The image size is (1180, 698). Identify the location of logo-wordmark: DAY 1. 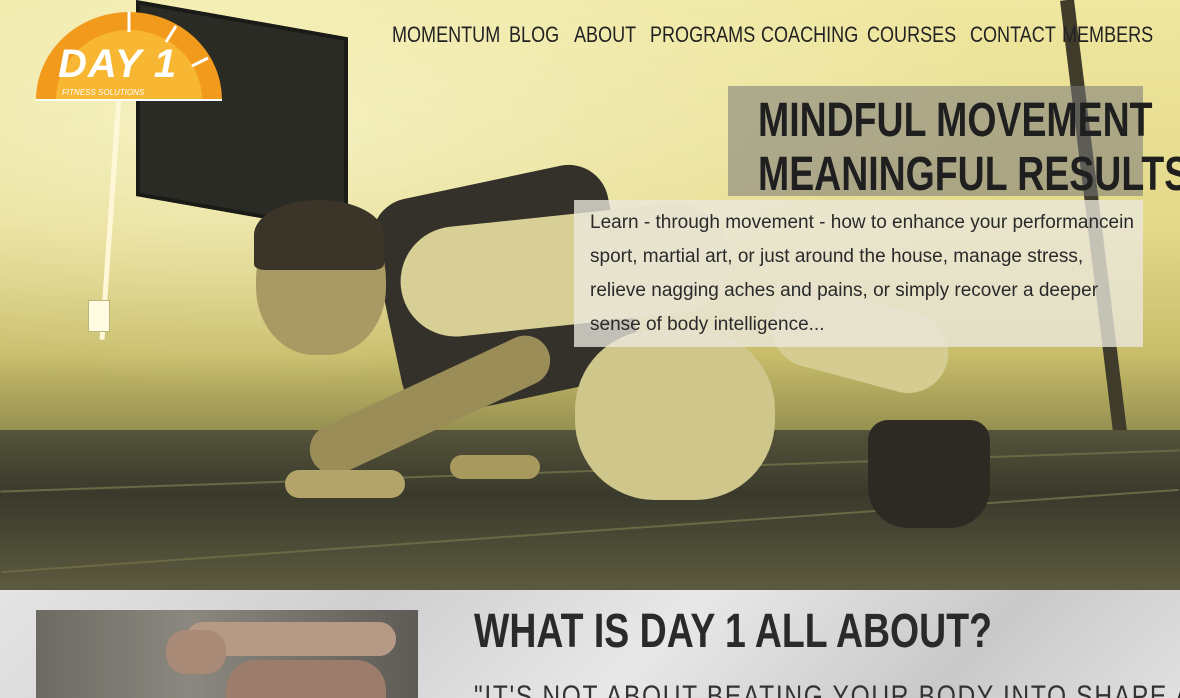
(118, 64).